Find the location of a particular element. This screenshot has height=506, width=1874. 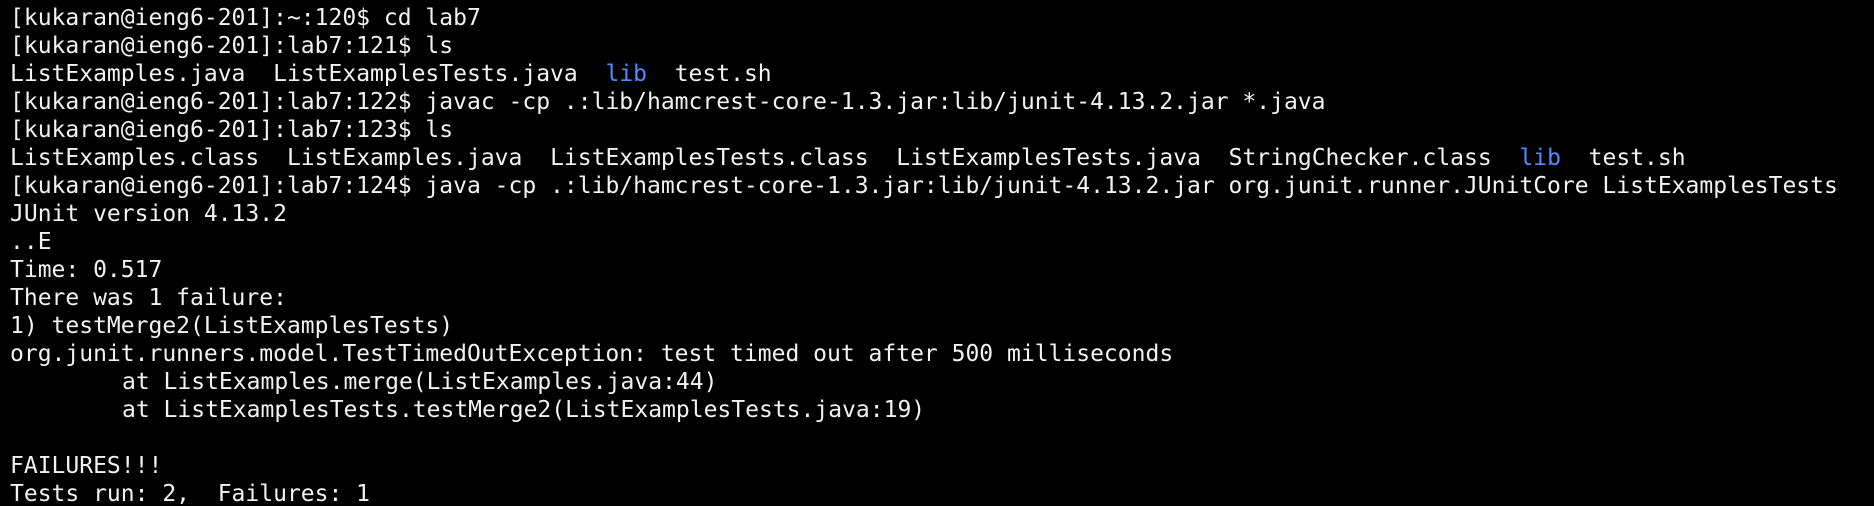

test-summary: Tests run: 2, Failures: 1 is located at coordinates (190, 493).